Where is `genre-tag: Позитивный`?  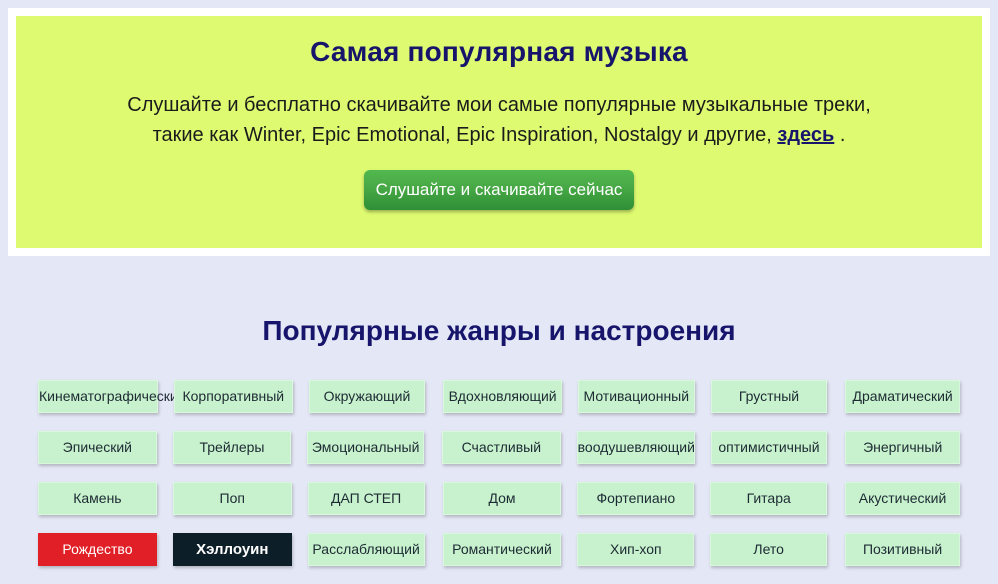 genre-tag: Позитивный is located at coordinates (902, 549).